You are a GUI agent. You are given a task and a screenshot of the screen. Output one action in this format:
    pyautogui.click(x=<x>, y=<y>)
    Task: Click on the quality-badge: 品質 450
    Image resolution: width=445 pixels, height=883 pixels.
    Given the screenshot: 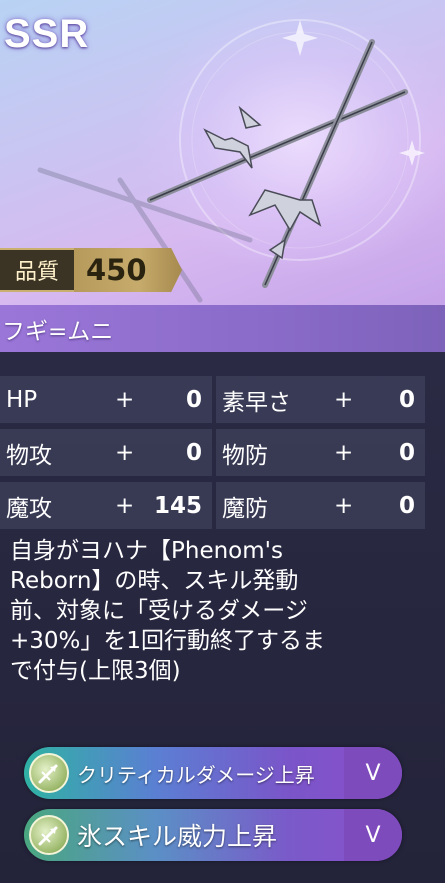 What is the action you would take?
    pyautogui.click(x=91, y=270)
    